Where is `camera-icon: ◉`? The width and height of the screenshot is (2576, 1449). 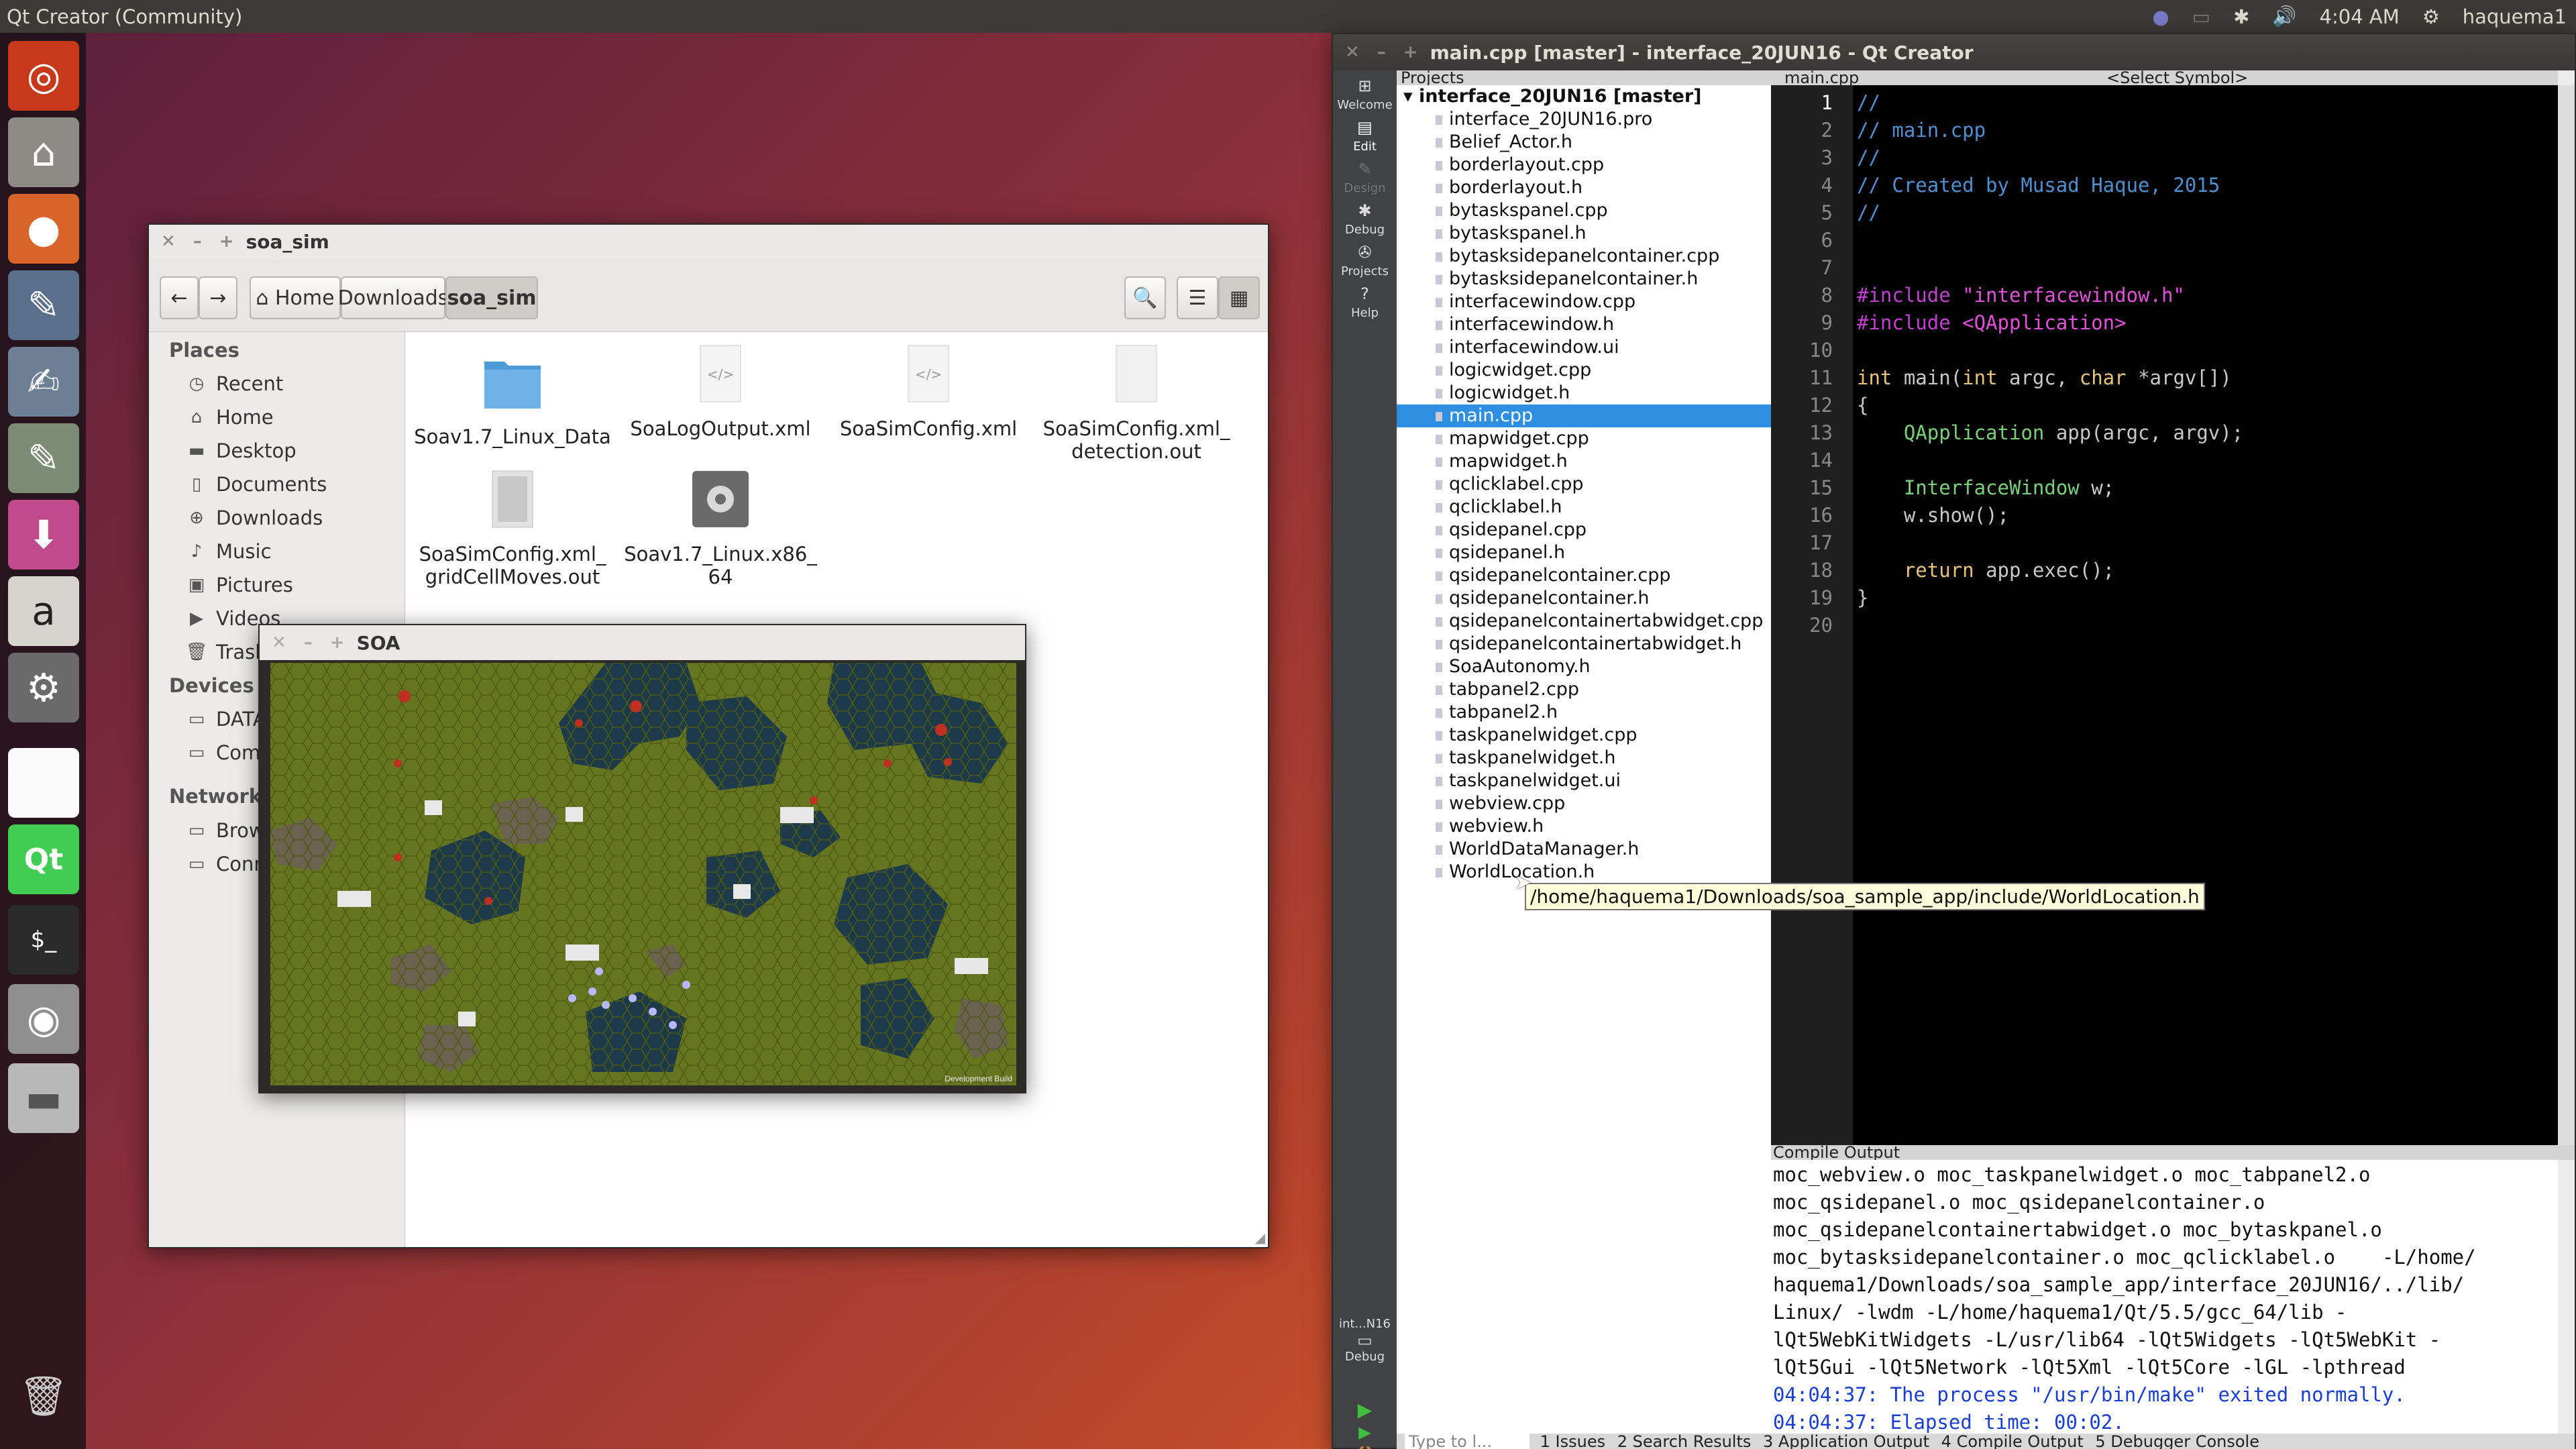
camera-icon: ◉ is located at coordinates (43, 1019).